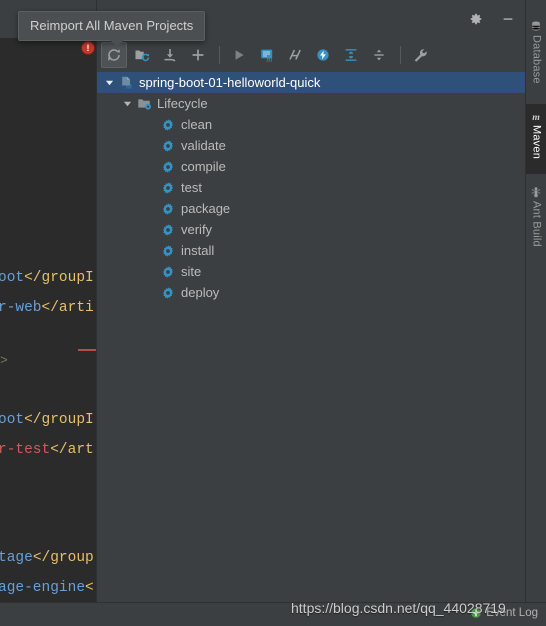 Image resolution: width=546 pixels, height=626 pixels. I want to click on tree-row: install, so click(312, 250).